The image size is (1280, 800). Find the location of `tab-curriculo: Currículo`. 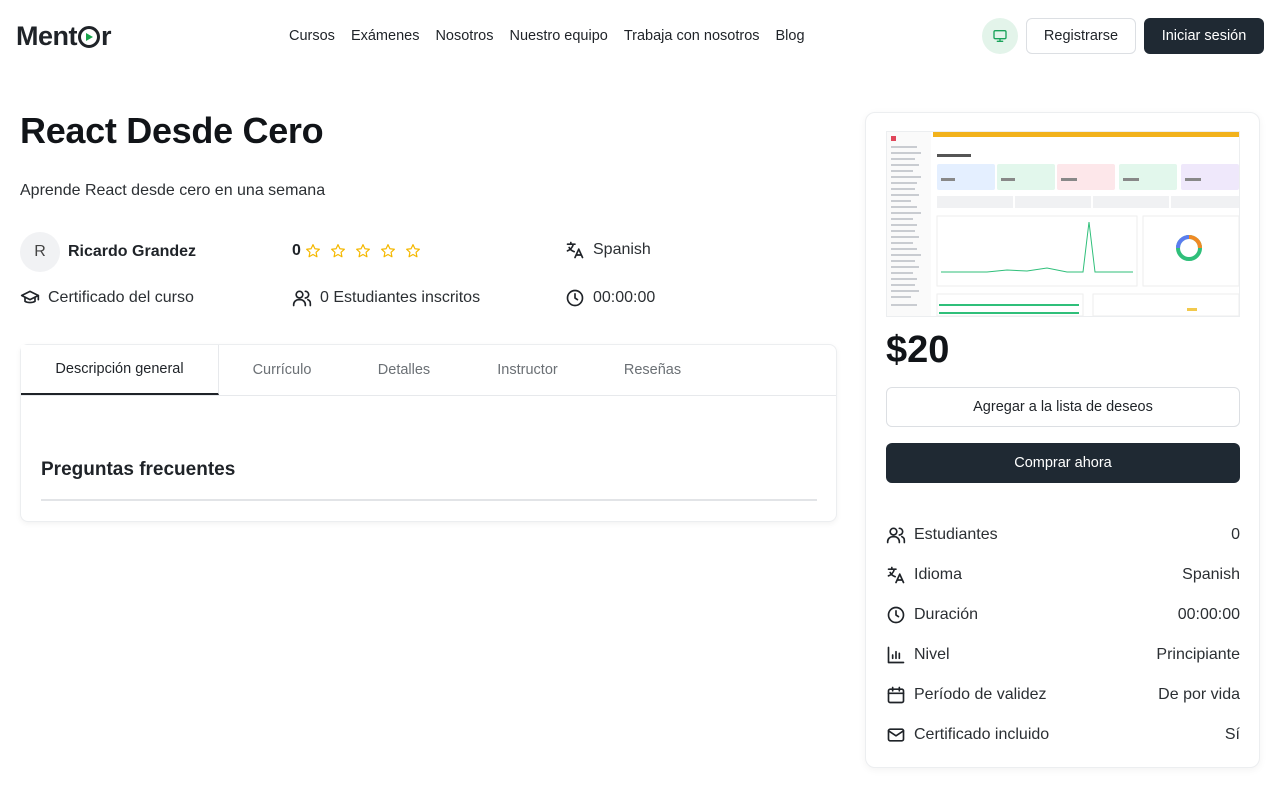

tab-curriculo: Currículo is located at coordinates (282, 370).